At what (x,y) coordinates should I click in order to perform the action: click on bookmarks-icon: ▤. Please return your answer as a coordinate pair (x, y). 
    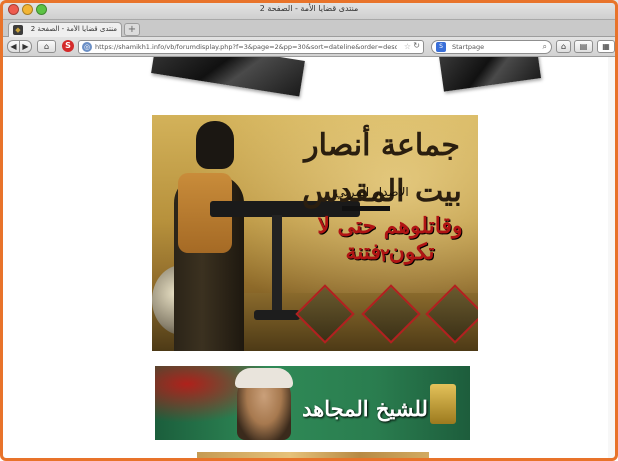
    Looking at the image, I should click on (583, 46).